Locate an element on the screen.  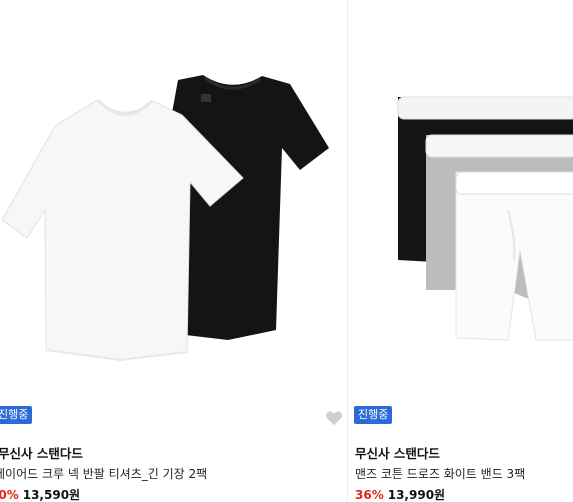
discount-rate: 30% is located at coordinates (9, 495).